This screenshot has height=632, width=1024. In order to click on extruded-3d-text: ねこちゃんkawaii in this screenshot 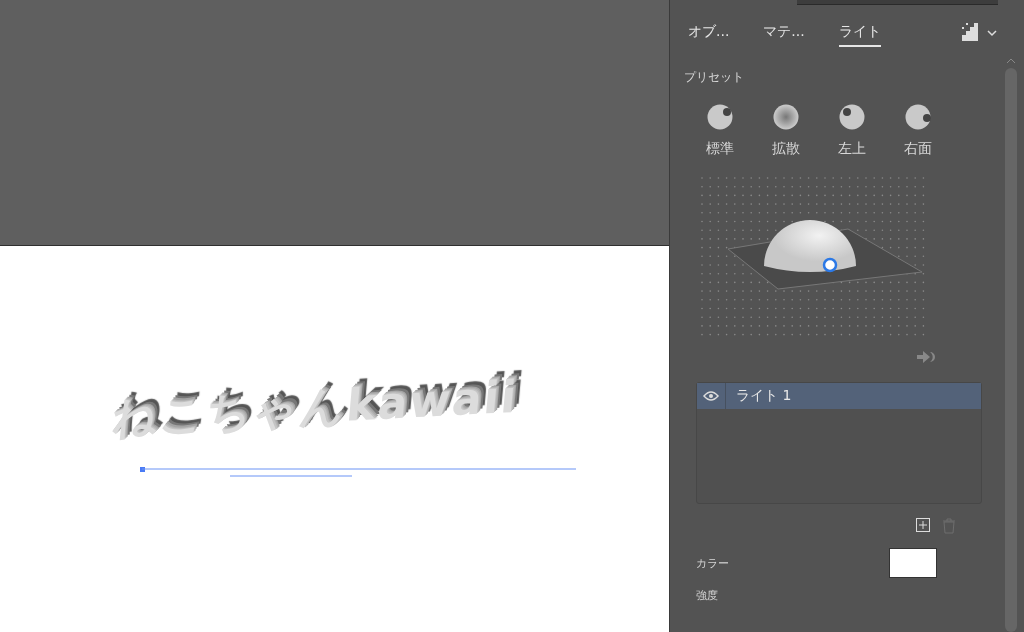, I will do `click(315, 407)`.